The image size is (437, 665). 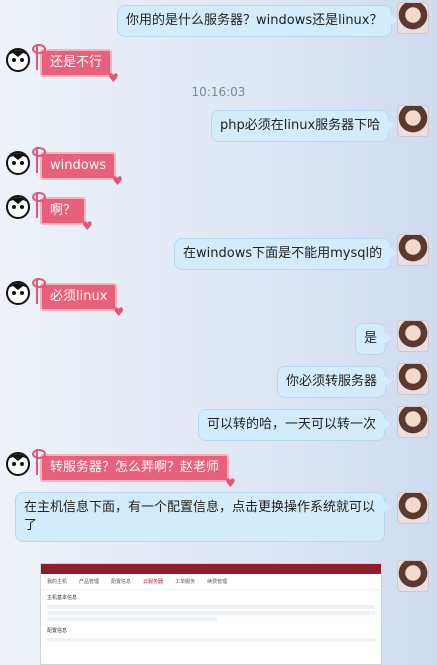 I want to click on message-pink-bubble: windows ♥, so click(x=77, y=167).